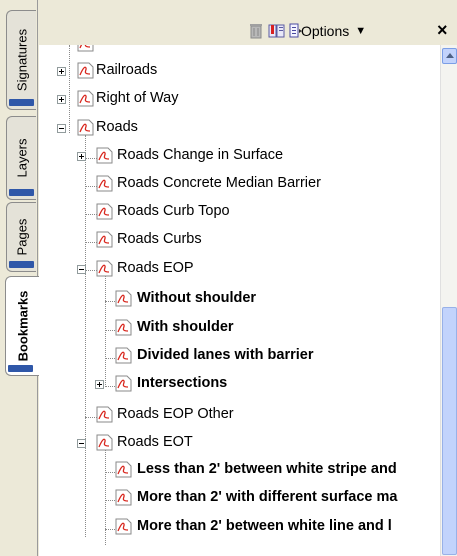 This screenshot has height=556, width=457. Describe the element at coordinates (159, 239) in the screenshot. I see `bookmark-item: Roads Curbs` at that location.